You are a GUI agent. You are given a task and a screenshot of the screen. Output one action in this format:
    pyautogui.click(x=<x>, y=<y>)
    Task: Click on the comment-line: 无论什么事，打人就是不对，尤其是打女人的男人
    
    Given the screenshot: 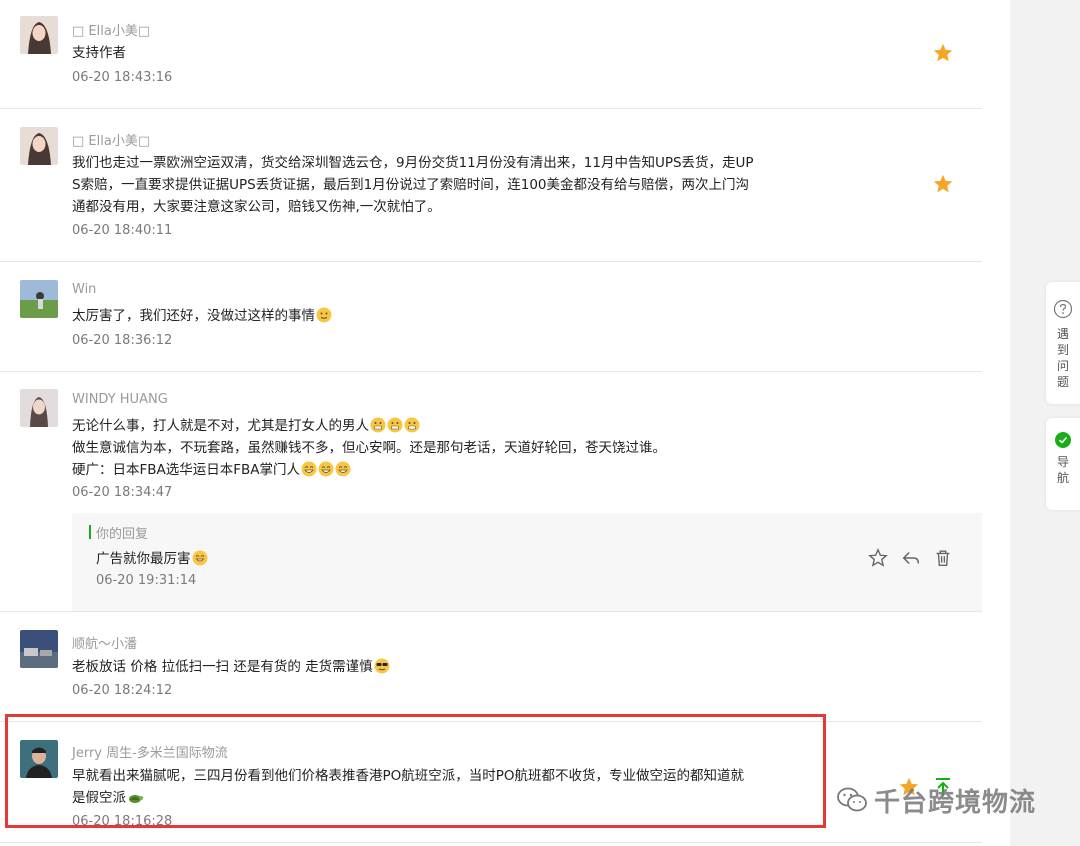 What is the action you would take?
    pyautogui.click(x=417, y=426)
    